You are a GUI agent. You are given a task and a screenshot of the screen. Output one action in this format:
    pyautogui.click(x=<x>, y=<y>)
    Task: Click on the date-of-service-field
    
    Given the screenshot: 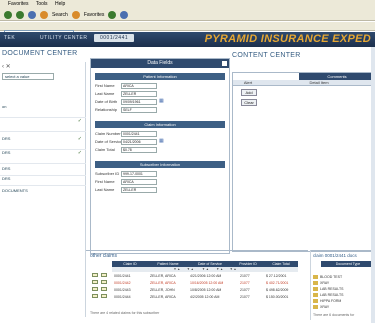 What is the action you would take?
    pyautogui.click(x=139, y=142)
    